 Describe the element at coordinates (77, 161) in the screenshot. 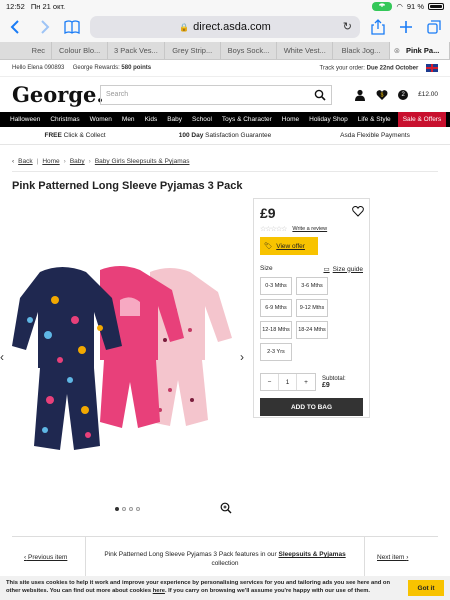

I see `breadcrumb-baby: Baby` at that location.